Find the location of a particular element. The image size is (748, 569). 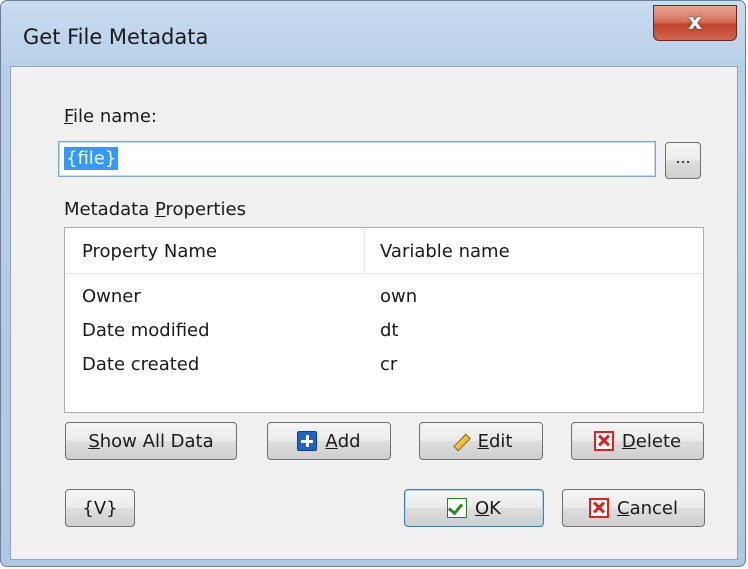

column-header-variable-name: Variable name is located at coordinates (445, 251).